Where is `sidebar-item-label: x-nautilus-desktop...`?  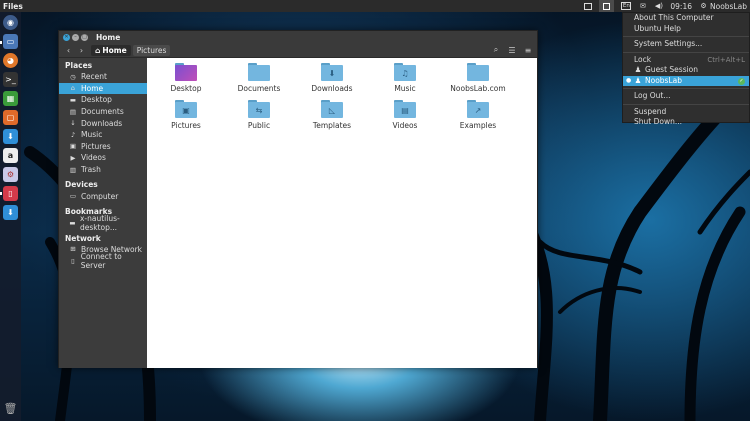 sidebar-item-label: x-nautilus-desktop... is located at coordinates (99, 222).